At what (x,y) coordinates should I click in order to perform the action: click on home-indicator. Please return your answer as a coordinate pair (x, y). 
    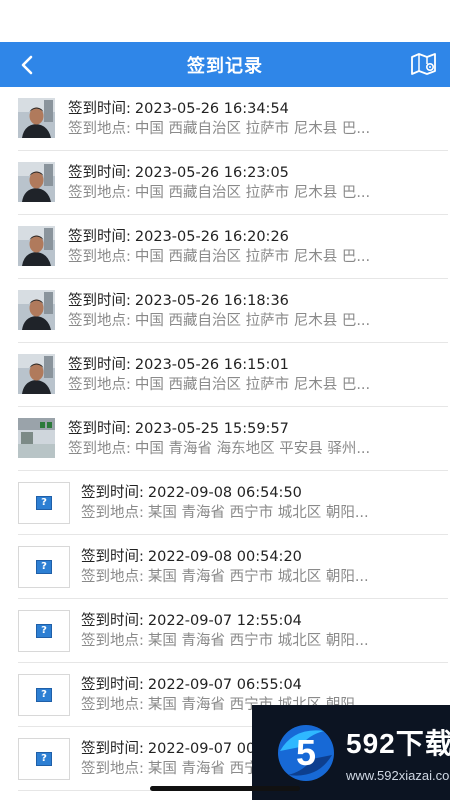
    Looking at the image, I should click on (225, 788).